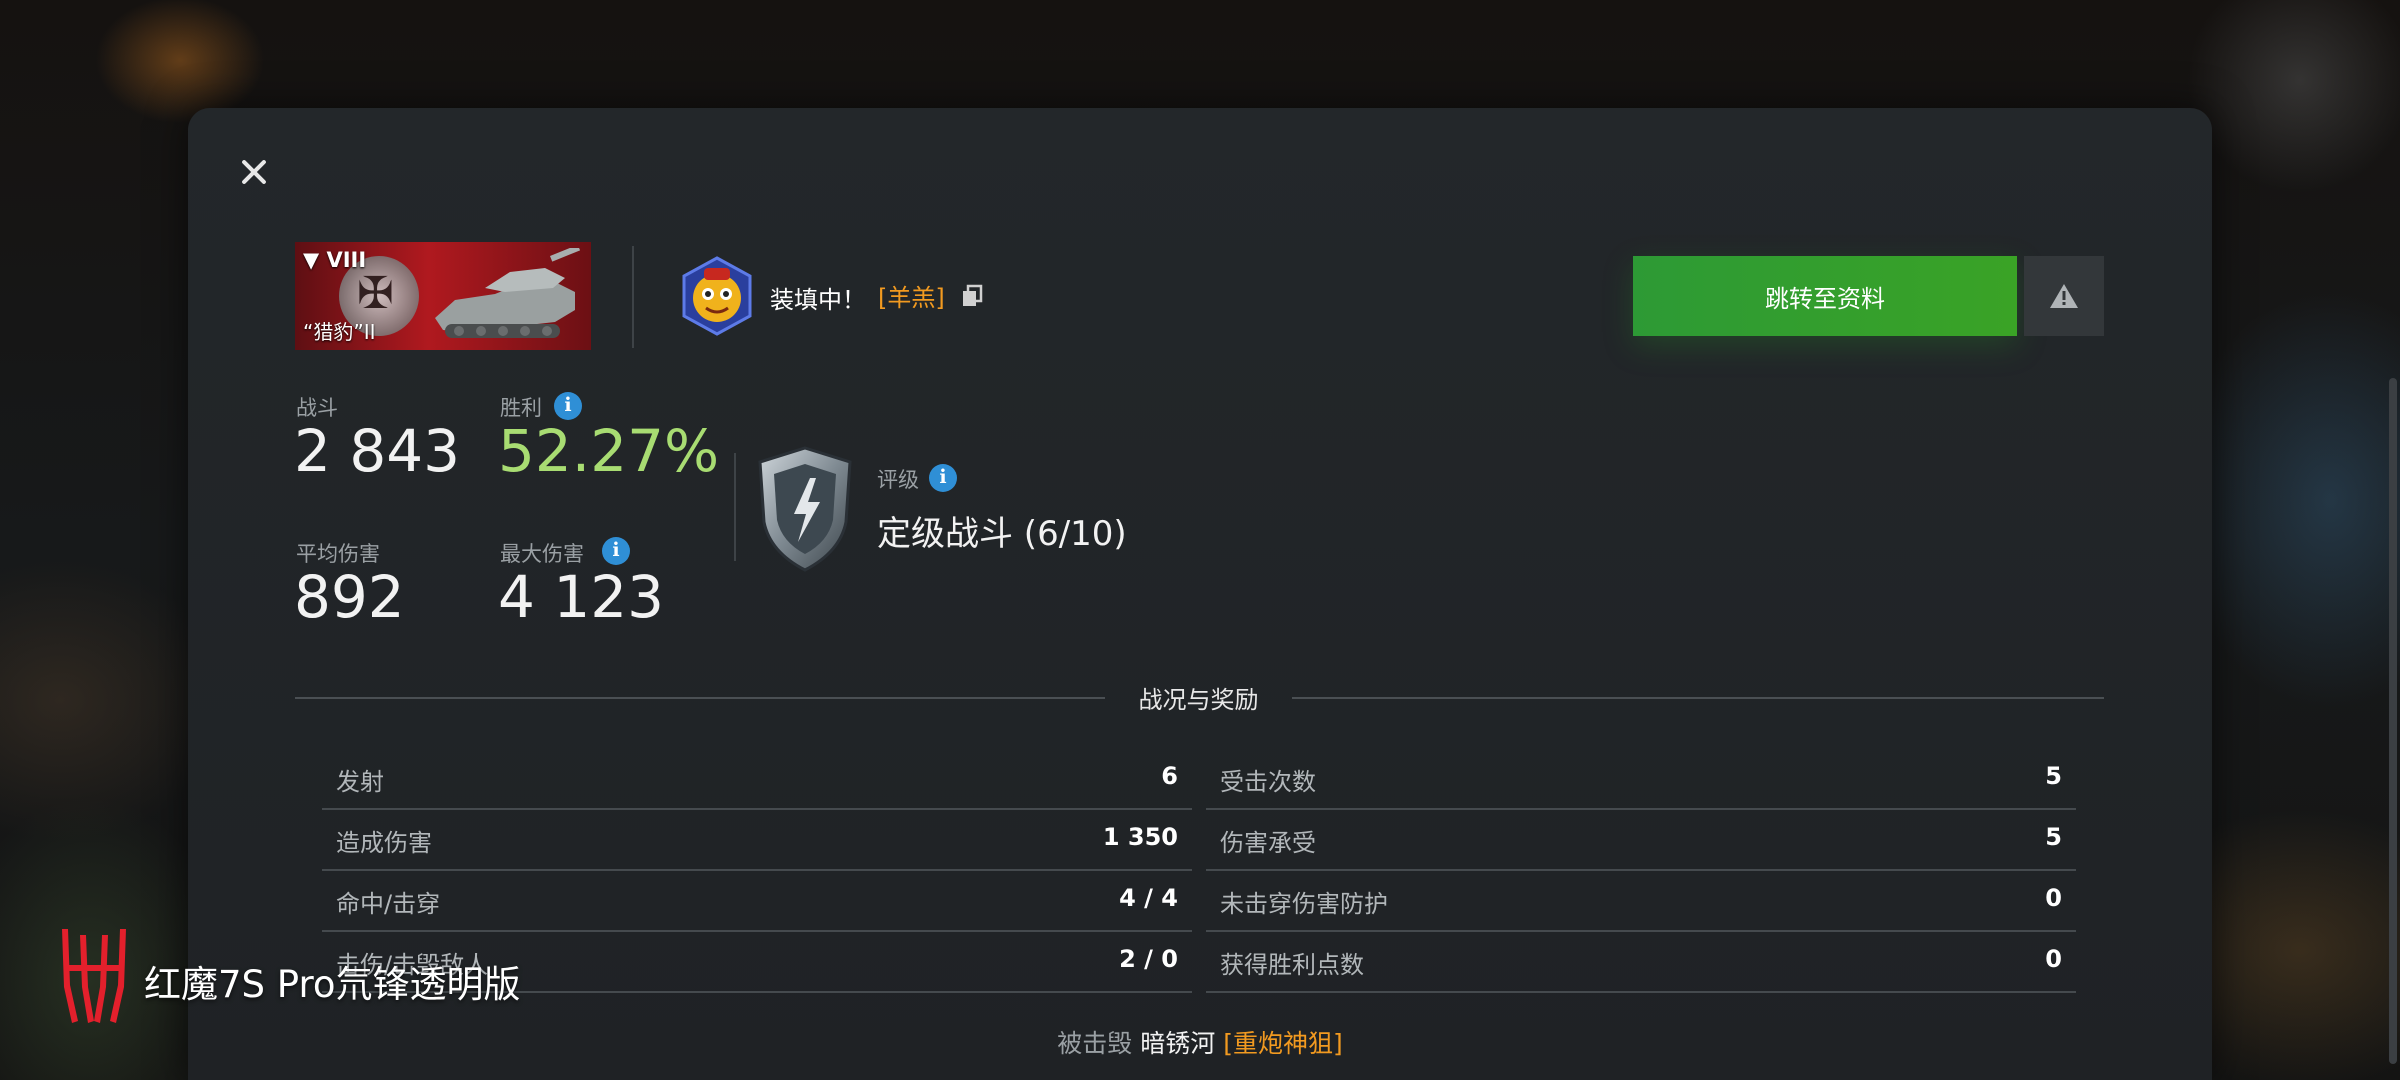 The image size is (2400, 1080). I want to click on max-damage-info-icon, so click(616, 551).